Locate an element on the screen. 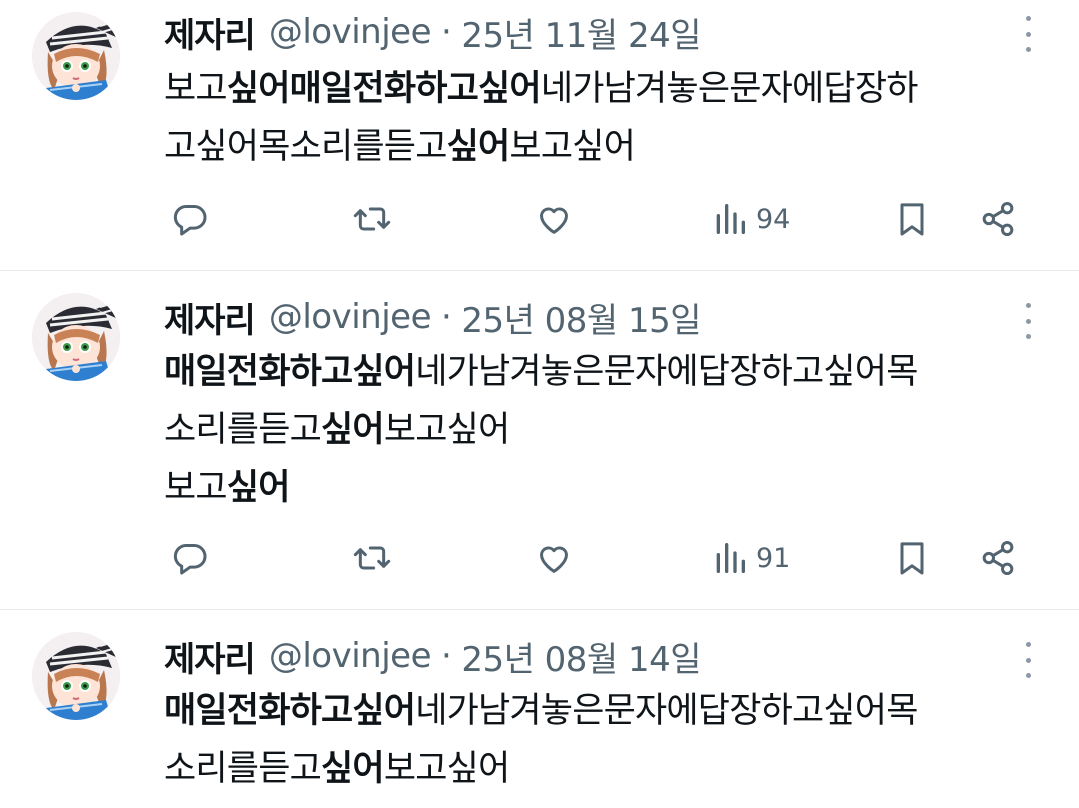 Image resolution: width=1079 pixels, height=808 pixels. tweet-text-line: 보고싶어매일전화하고싶어네가남겨놓은문자에답장하 is located at coordinates (604, 89).